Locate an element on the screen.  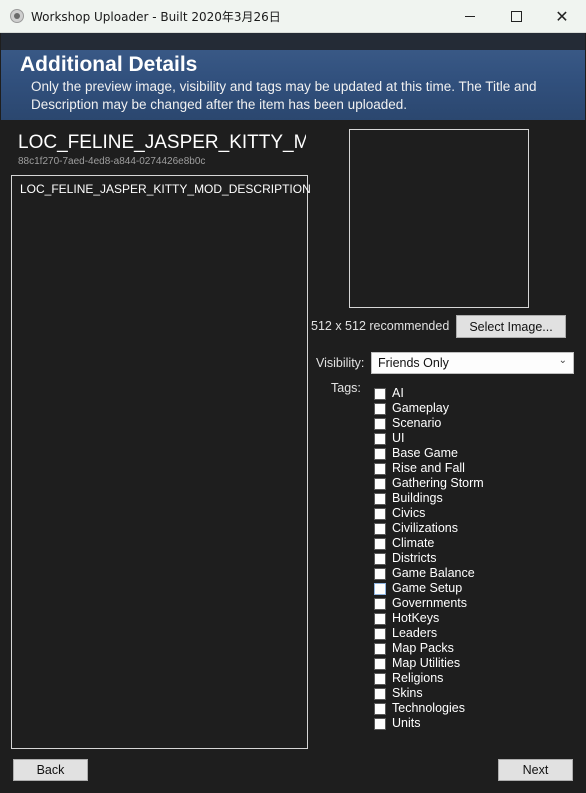
item-description: LOC_FELINE_JASPER_KITTY_MOD_DESCRIPTION is located at coordinates (165, 189).